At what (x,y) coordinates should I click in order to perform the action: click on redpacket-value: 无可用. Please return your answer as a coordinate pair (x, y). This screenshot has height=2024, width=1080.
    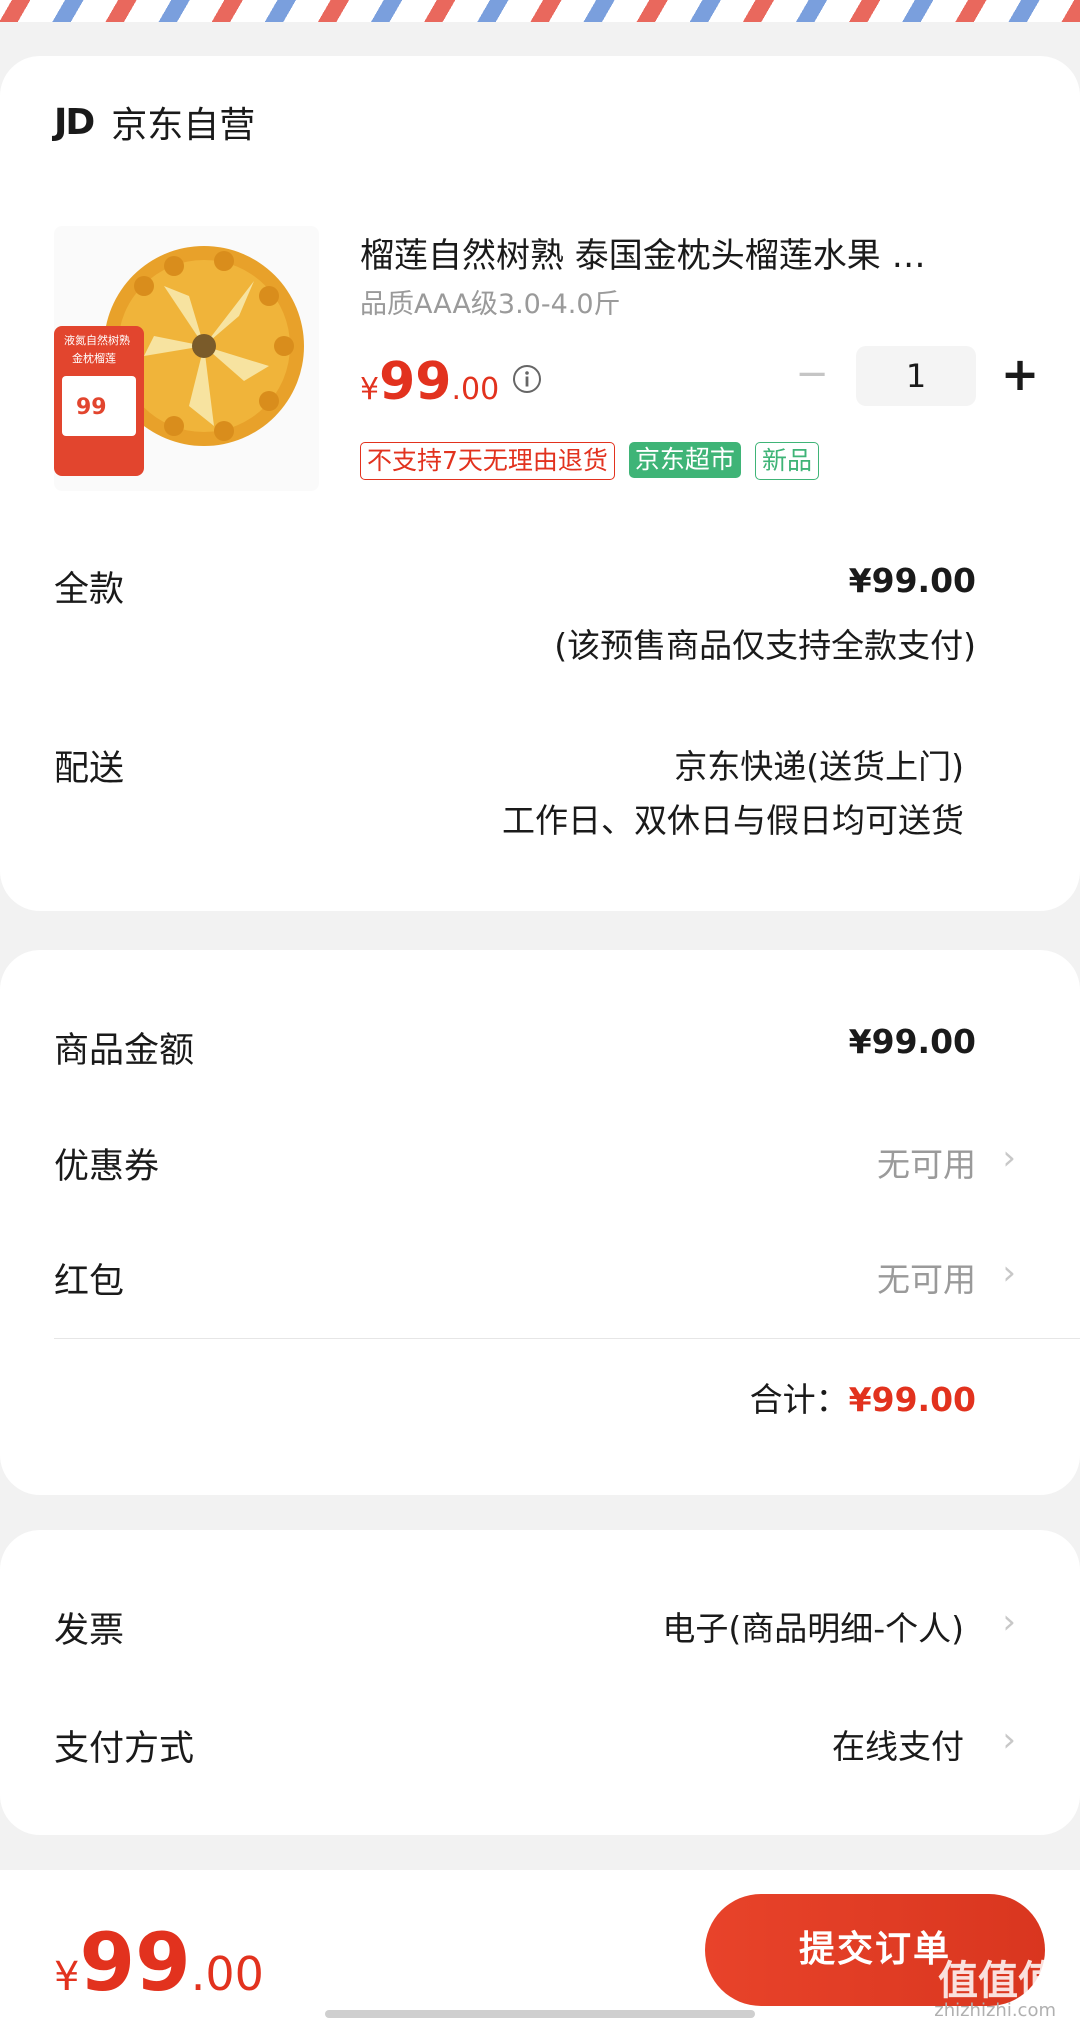
    Looking at the image, I should click on (926, 1279).